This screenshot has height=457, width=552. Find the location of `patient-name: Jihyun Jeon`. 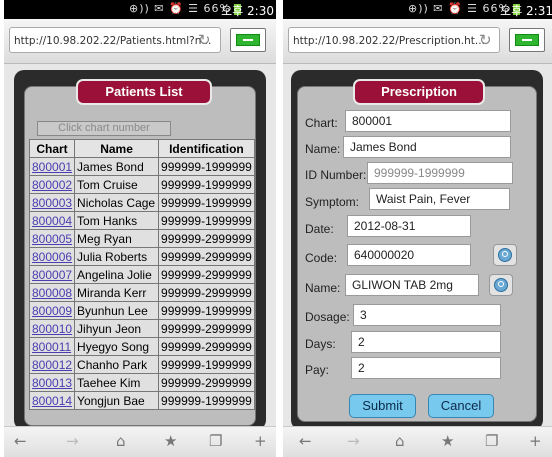

patient-name: Jihyun Jeon is located at coordinates (117, 328).